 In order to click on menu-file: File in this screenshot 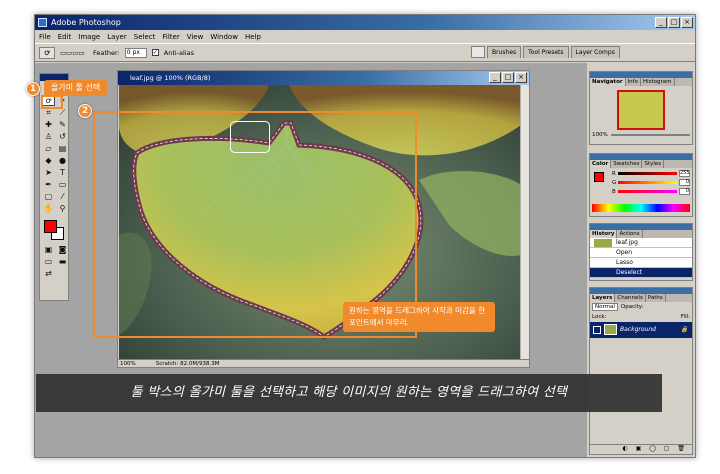, I will do `click(45, 37)`.